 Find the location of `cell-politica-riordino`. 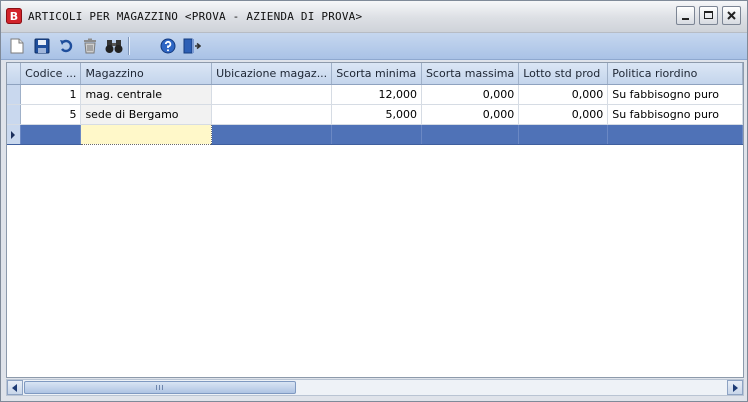

cell-politica-riordino is located at coordinates (675, 134).